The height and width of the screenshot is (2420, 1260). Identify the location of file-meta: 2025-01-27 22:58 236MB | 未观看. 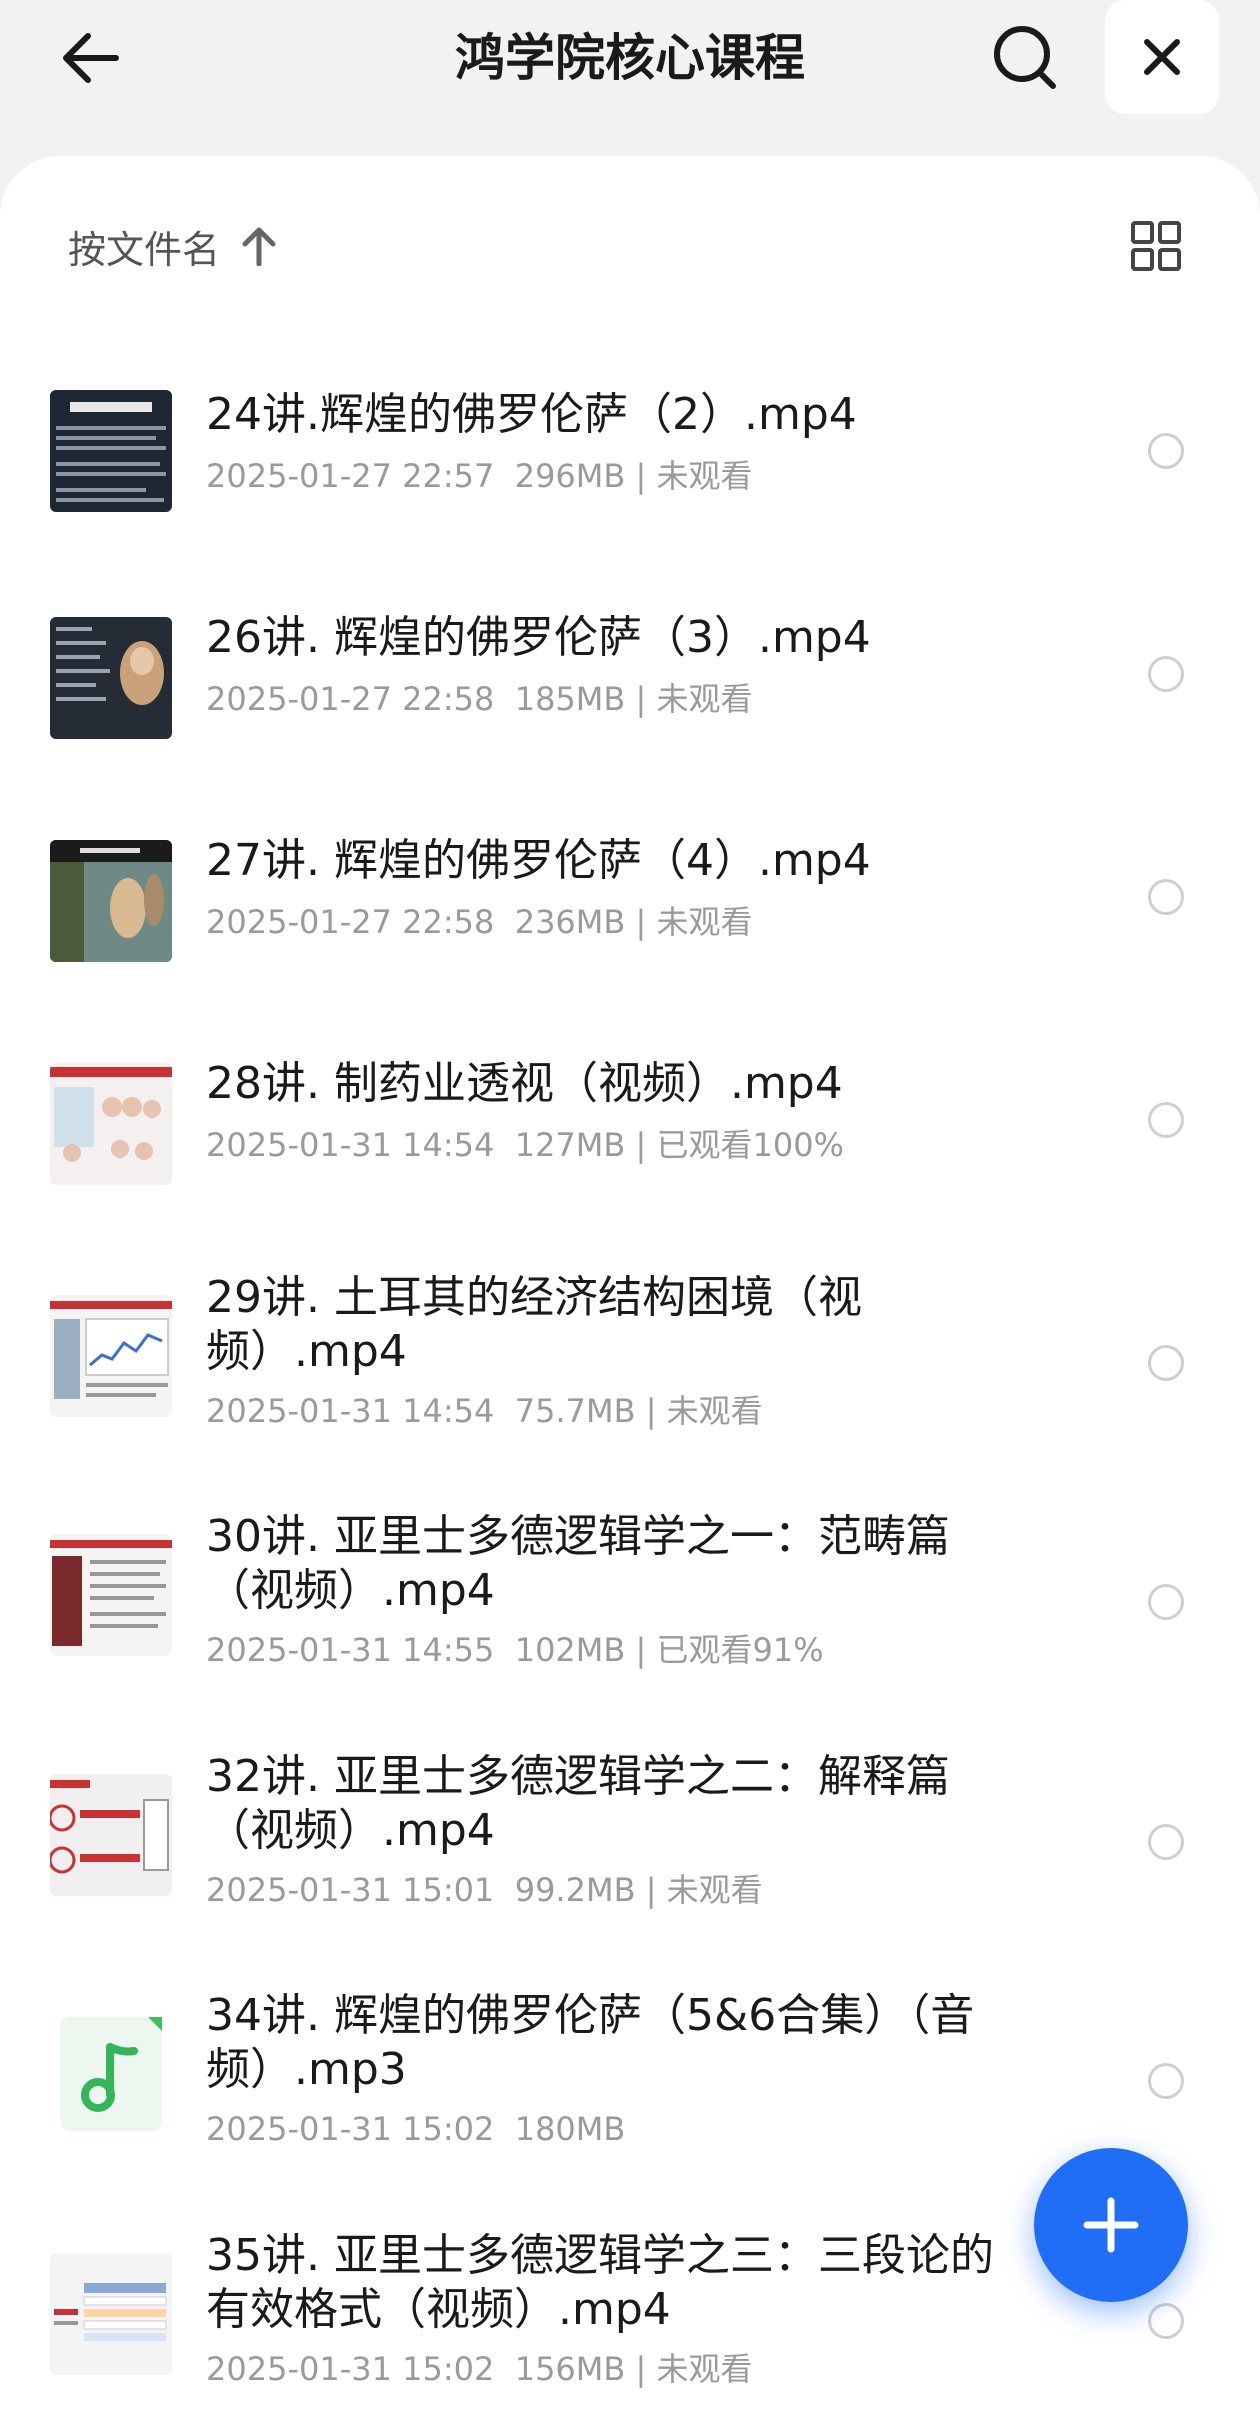
(479, 922).